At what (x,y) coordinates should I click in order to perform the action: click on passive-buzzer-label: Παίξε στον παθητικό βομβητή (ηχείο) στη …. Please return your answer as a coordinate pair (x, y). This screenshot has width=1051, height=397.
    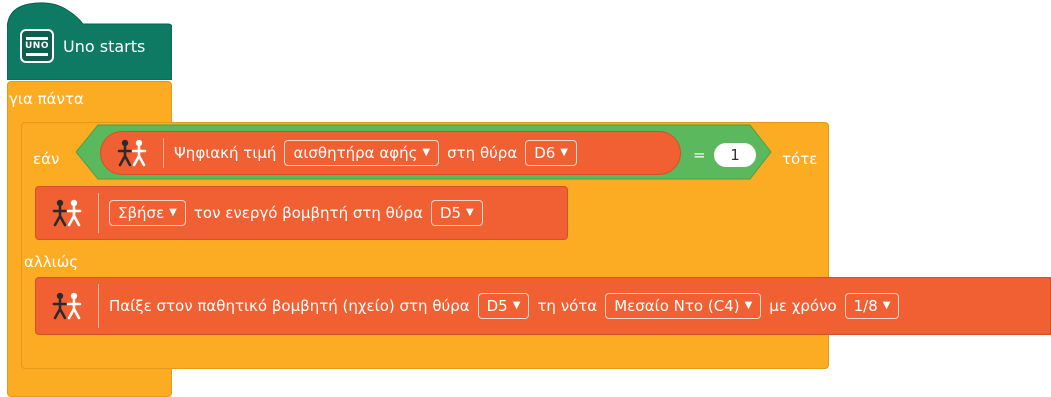
    Looking at the image, I should click on (289, 305).